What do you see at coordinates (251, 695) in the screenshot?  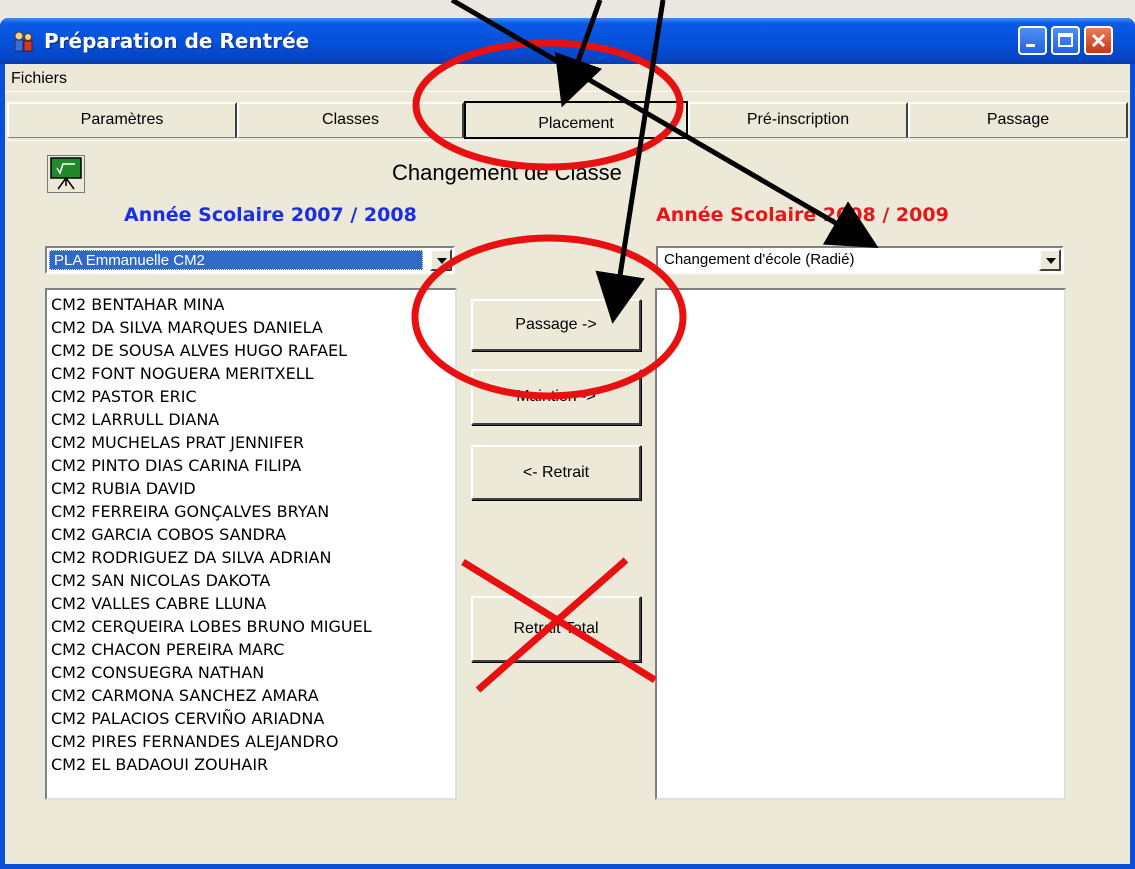 I see `student-list-item: CM2 CARMONA SANCHEZ AMARA` at bounding box center [251, 695].